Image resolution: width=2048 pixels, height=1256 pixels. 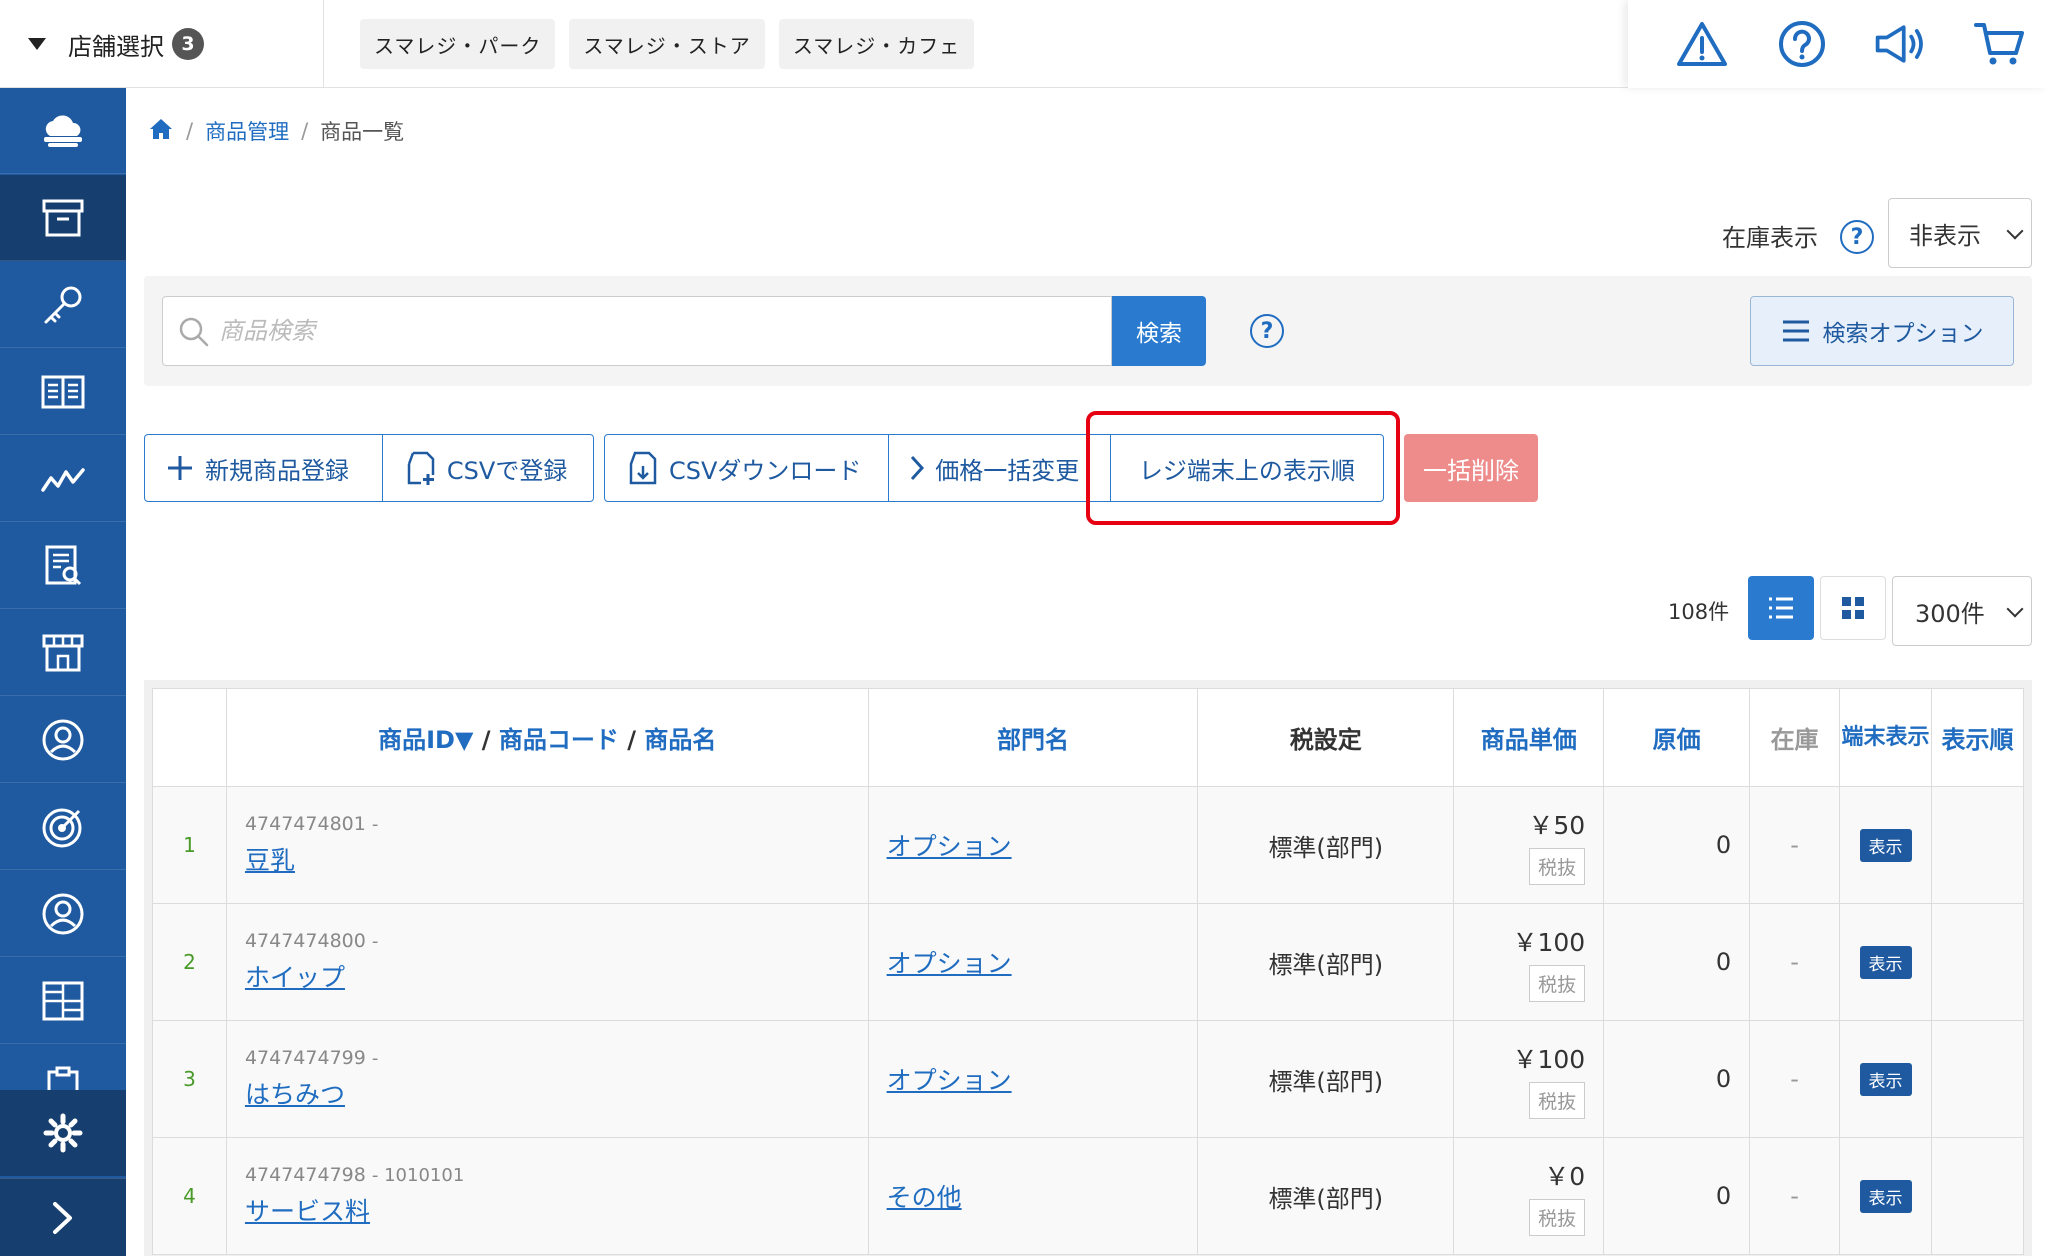 What do you see at coordinates (63, 479) in the screenshot?
I see `sidebar-item-analytics` at bounding box center [63, 479].